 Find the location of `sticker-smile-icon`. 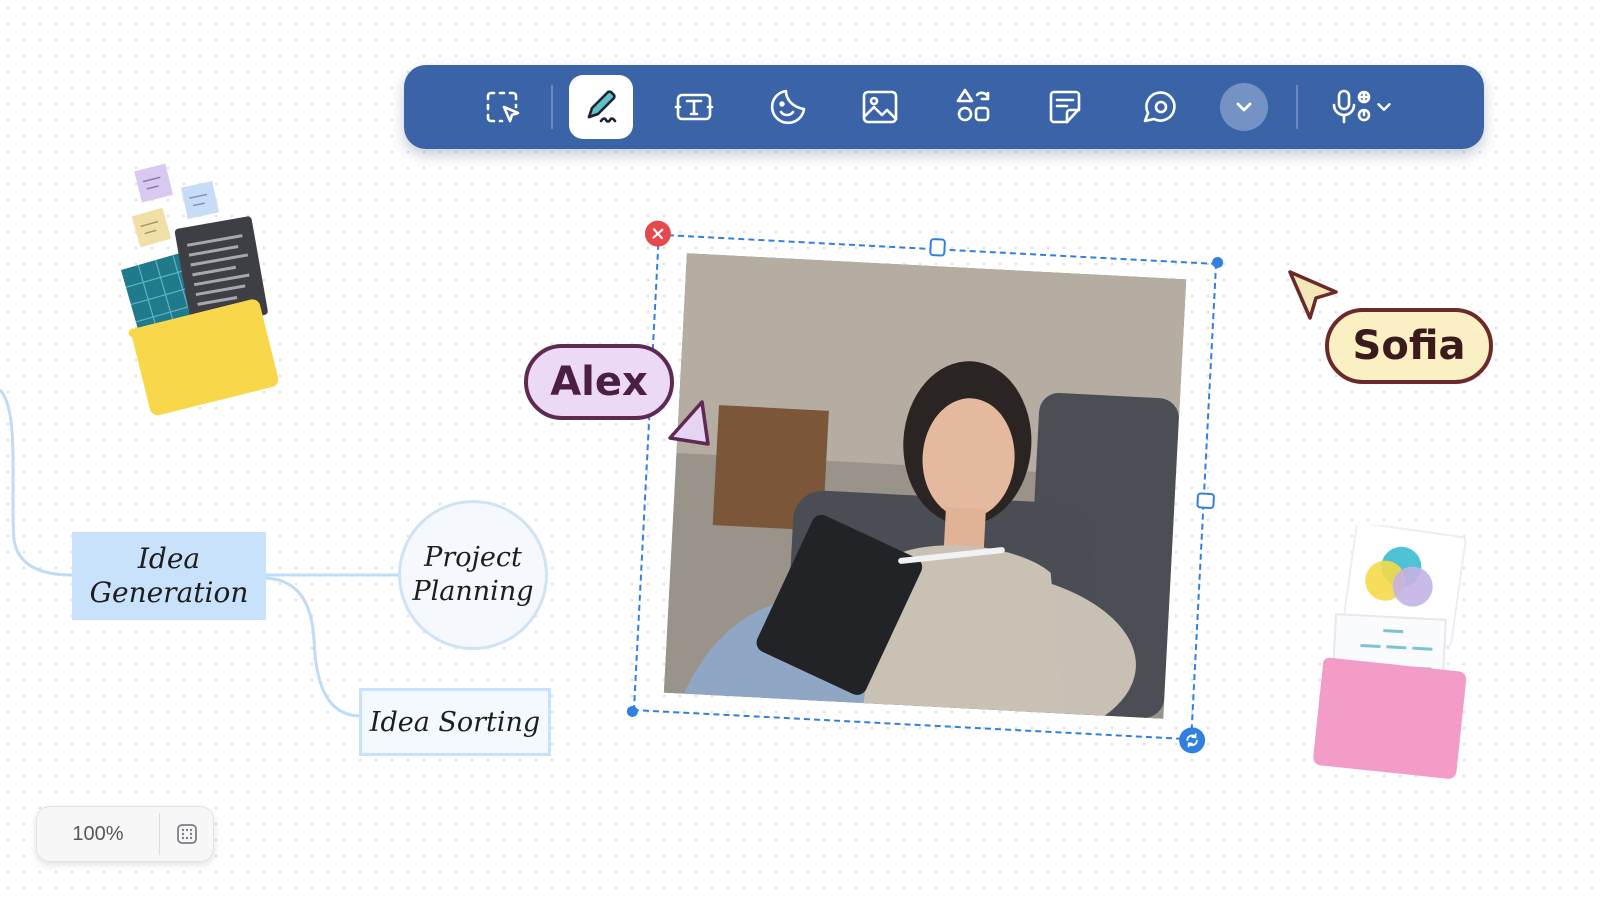

sticker-smile-icon is located at coordinates (788, 107).